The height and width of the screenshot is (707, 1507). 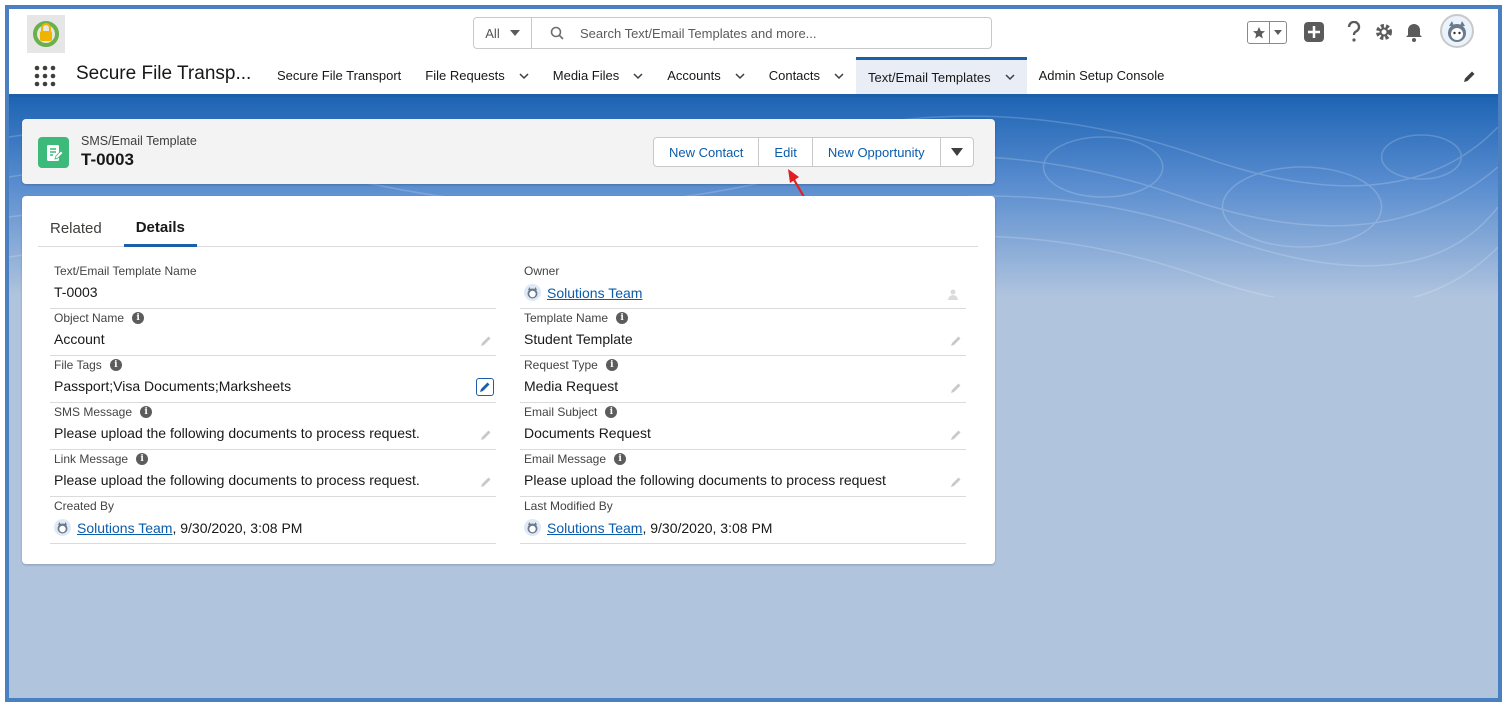 I want to click on notifications-bell-icon, so click(x=1414, y=32).